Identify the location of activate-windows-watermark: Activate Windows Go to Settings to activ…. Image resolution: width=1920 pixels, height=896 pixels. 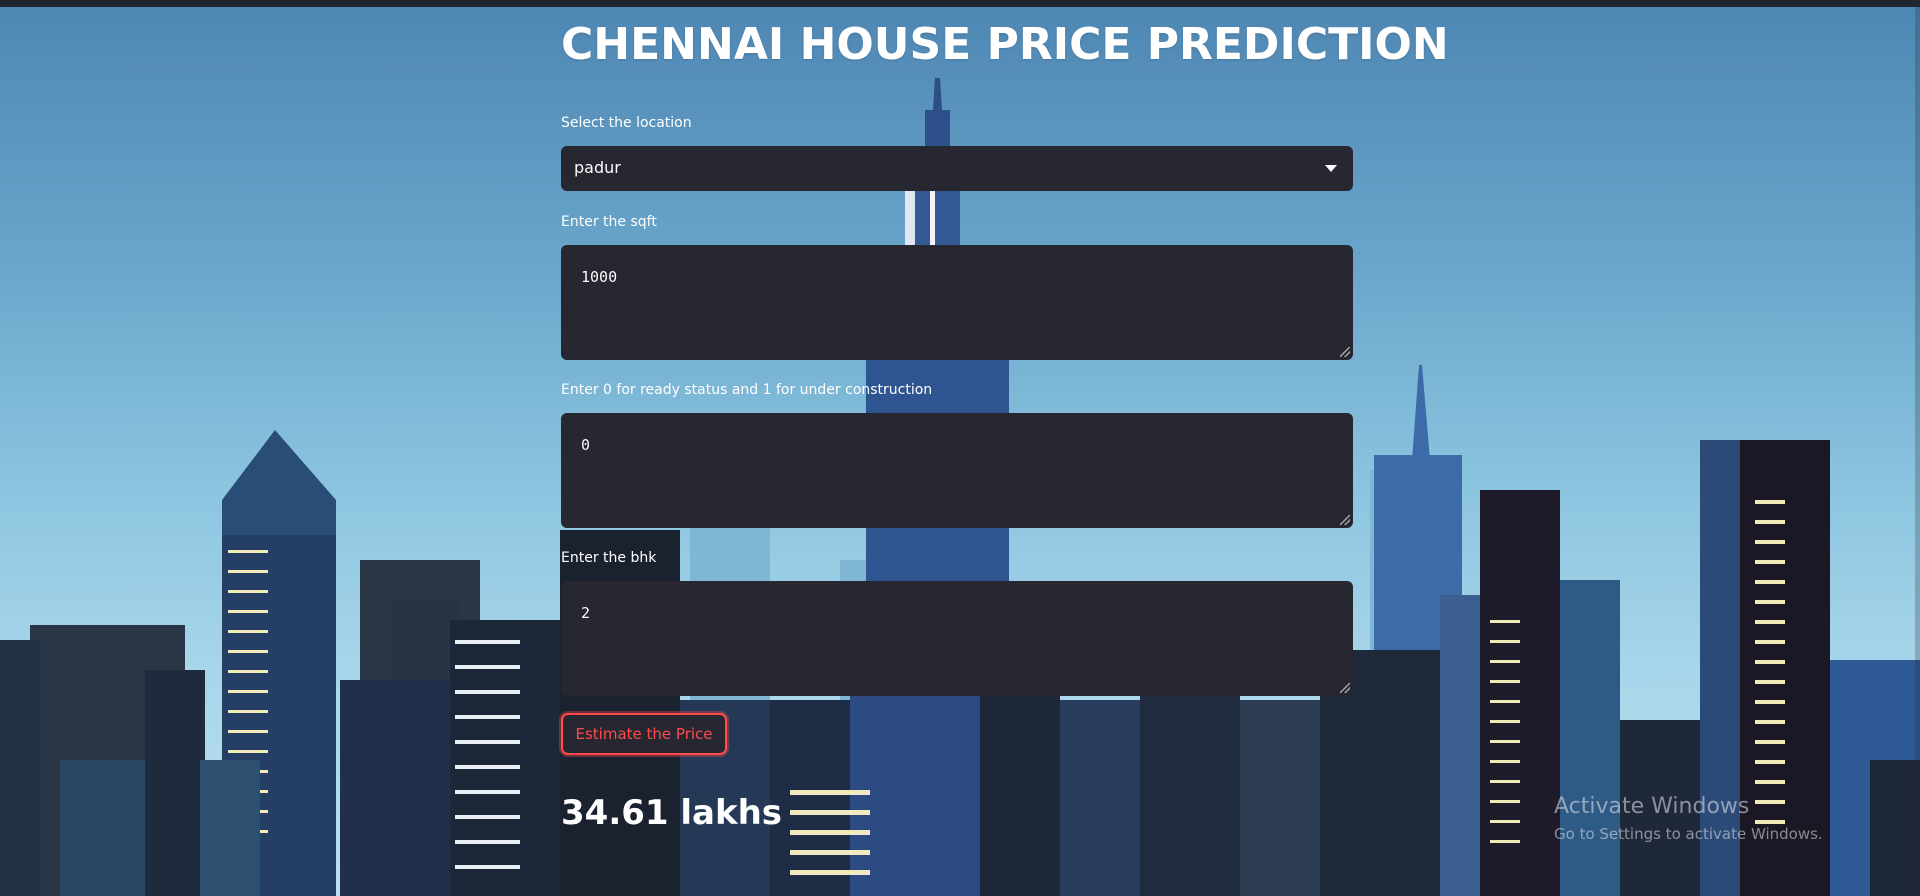
(1688, 818).